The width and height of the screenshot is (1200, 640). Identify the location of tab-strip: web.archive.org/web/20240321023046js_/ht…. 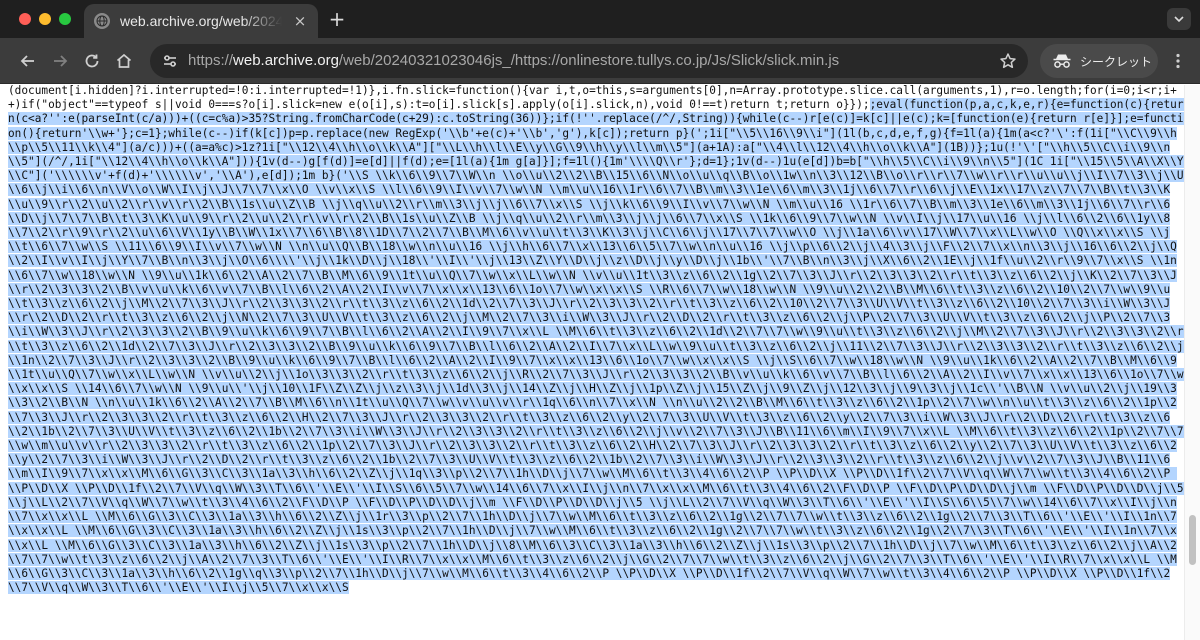
(600, 19).